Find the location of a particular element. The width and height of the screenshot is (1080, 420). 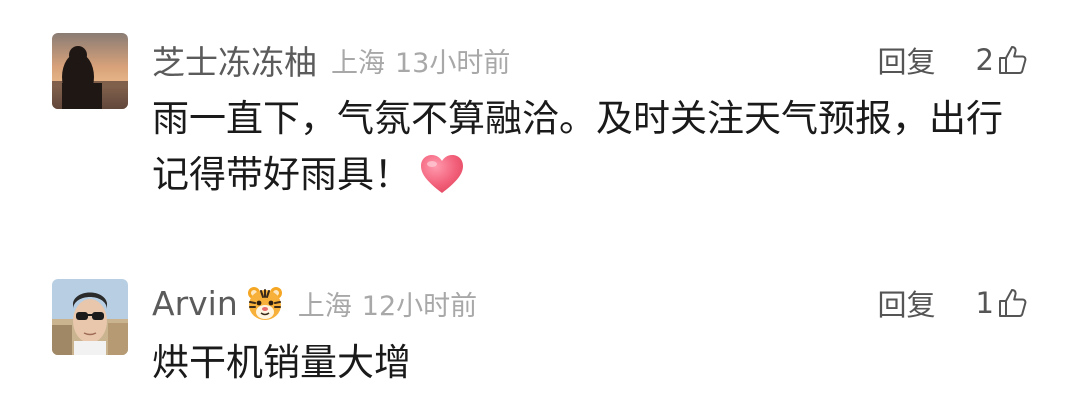

like-count: 2 is located at coordinates (984, 60).